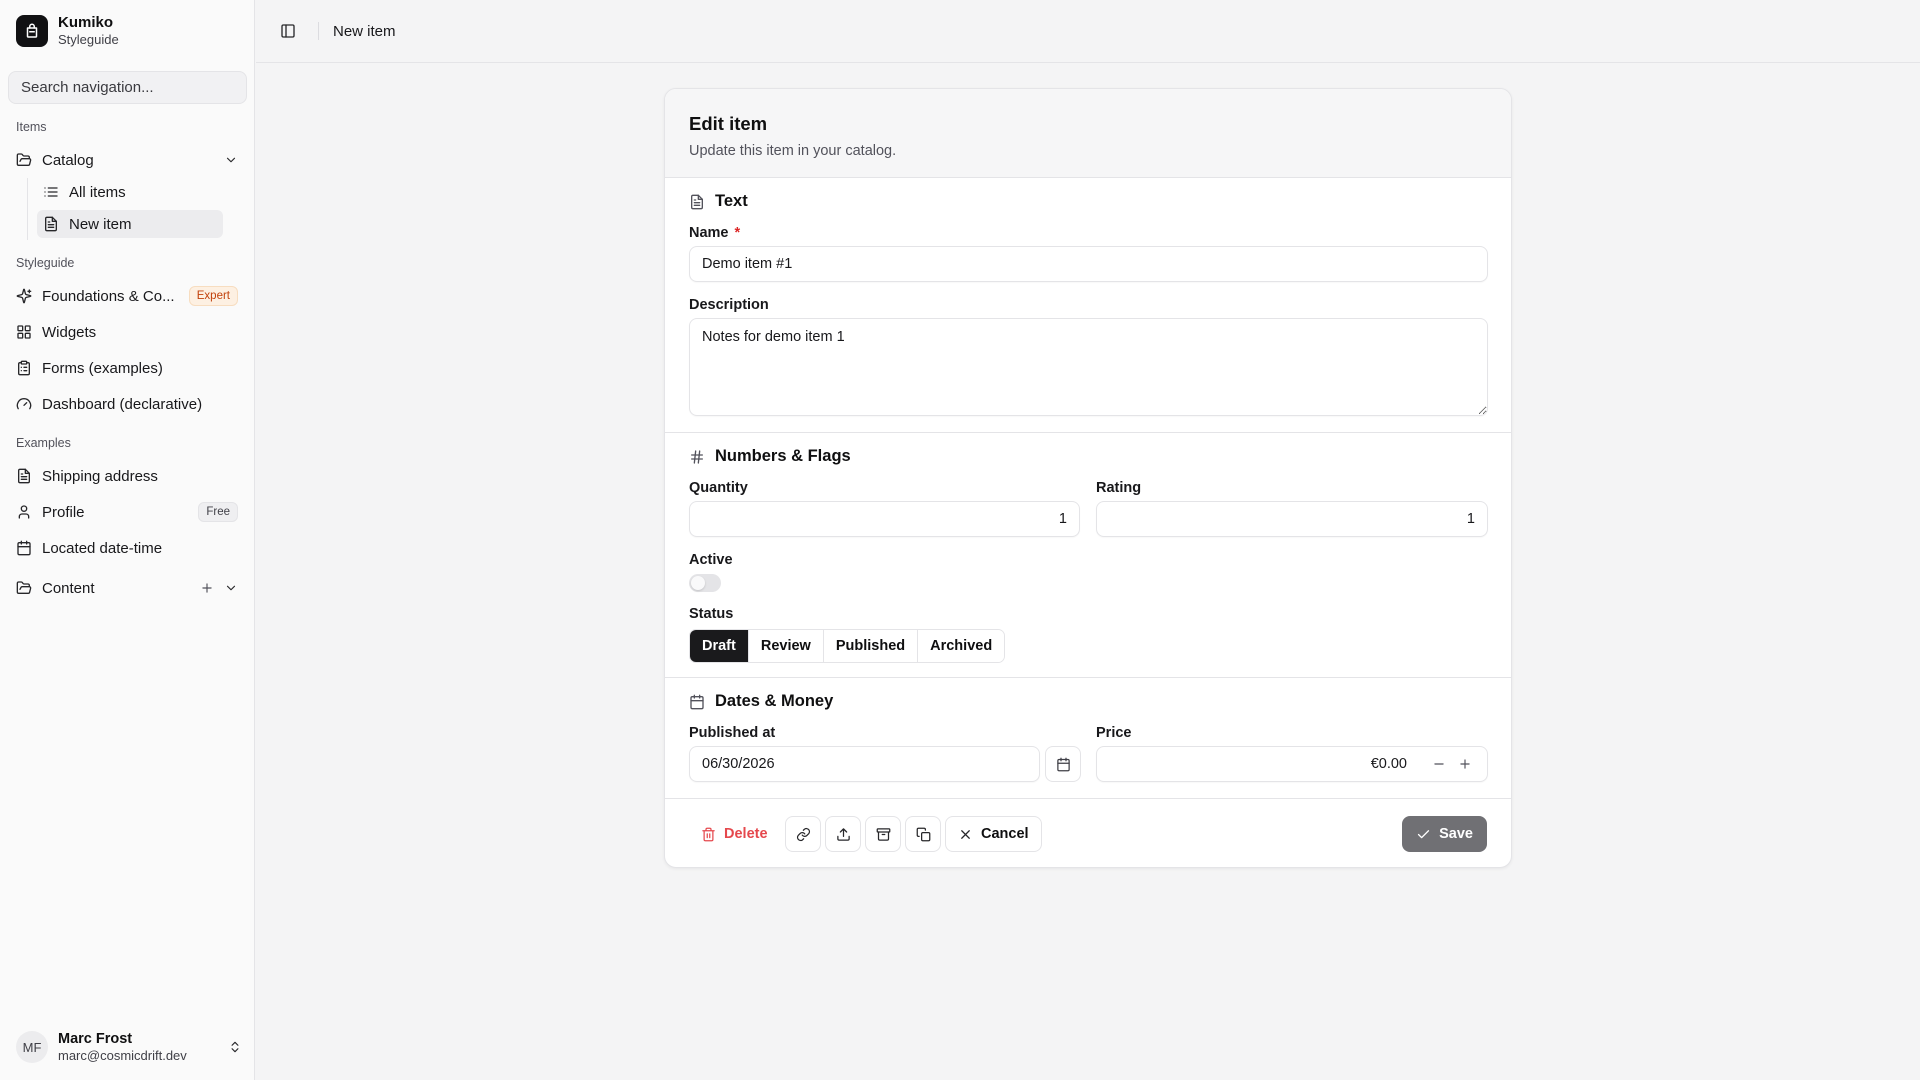 The width and height of the screenshot is (1920, 1080). I want to click on user-name: Marc Frost, so click(95, 1038).